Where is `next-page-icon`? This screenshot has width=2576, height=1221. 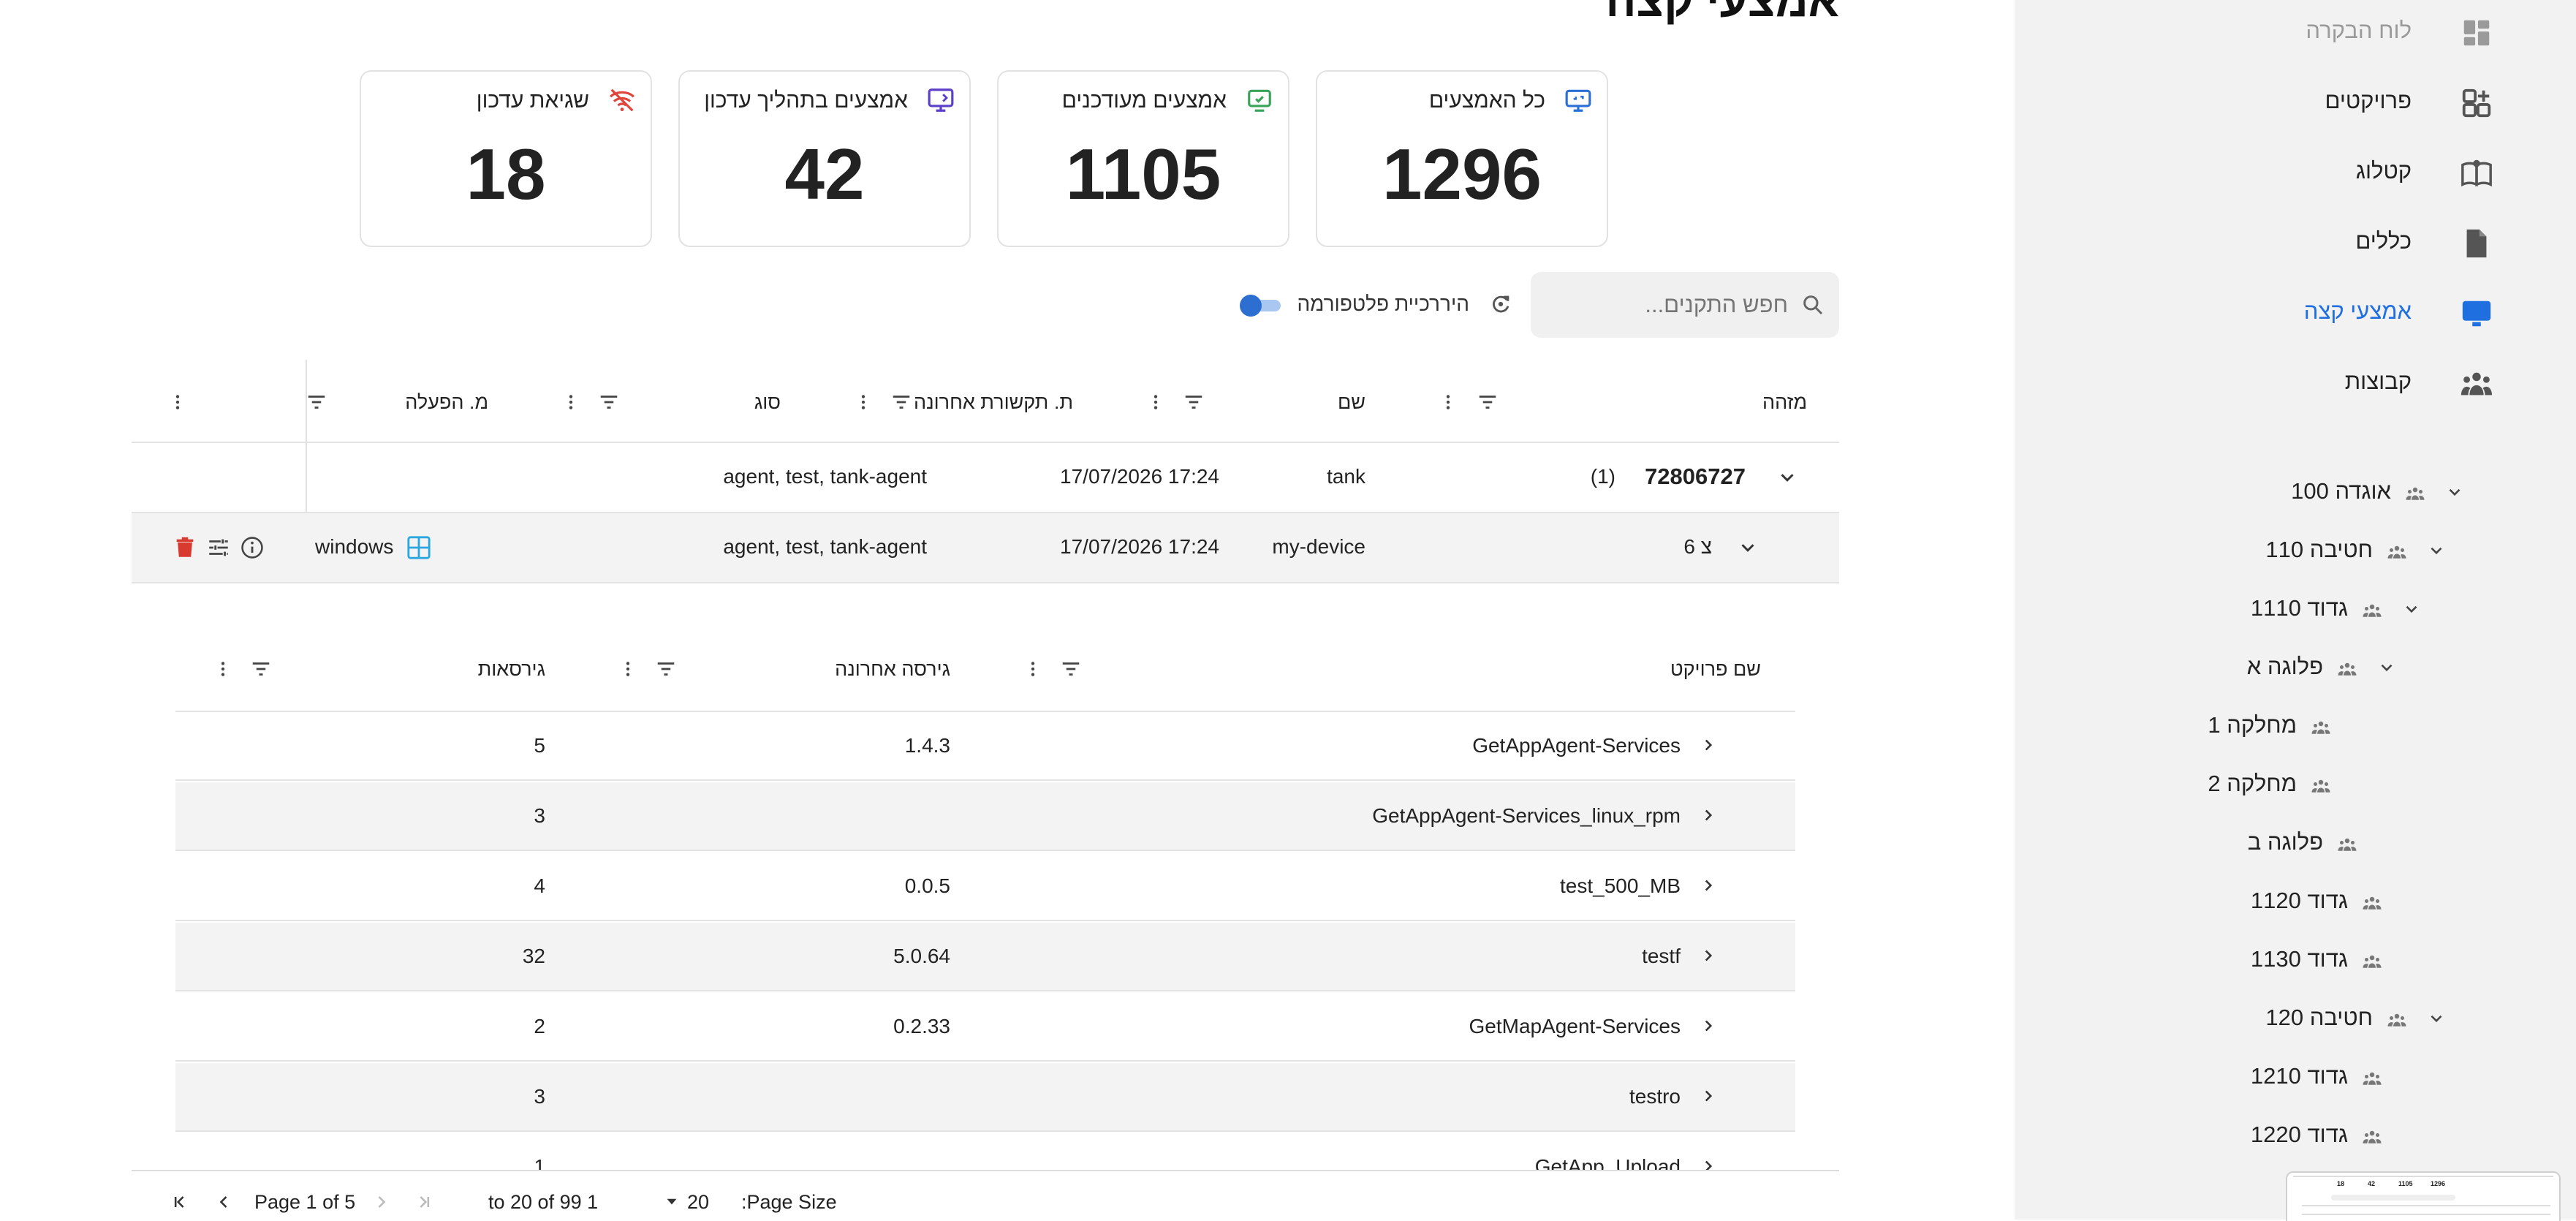 next-page-icon is located at coordinates (381, 1202).